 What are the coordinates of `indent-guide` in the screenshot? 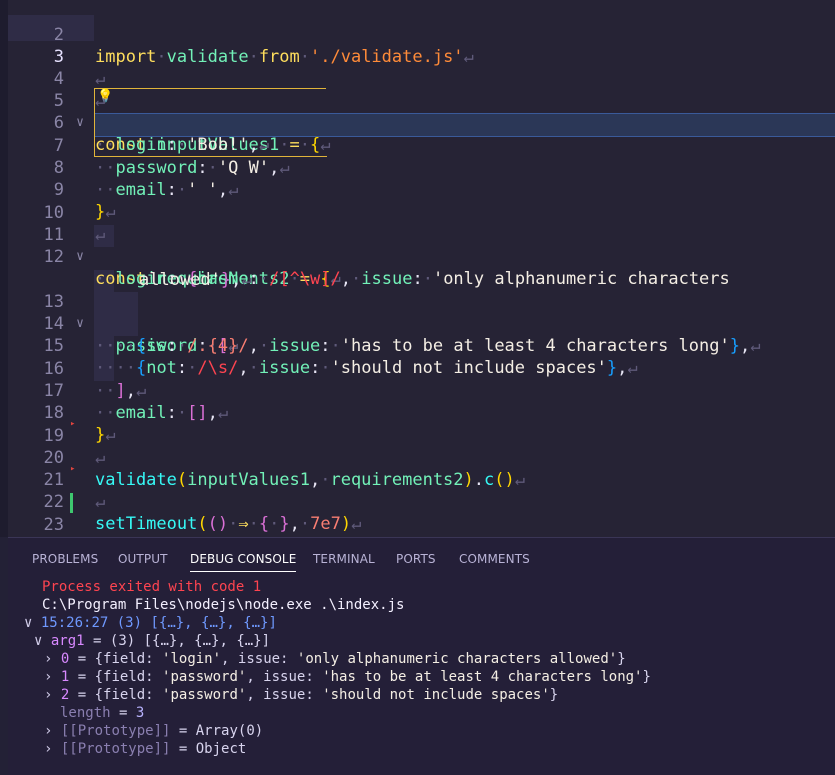 It's located at (126, 314).